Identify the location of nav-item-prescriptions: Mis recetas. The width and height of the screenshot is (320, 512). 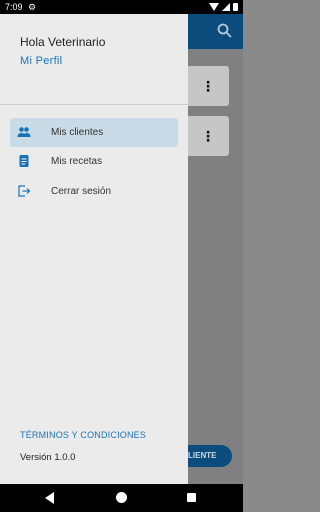
(94, 161).